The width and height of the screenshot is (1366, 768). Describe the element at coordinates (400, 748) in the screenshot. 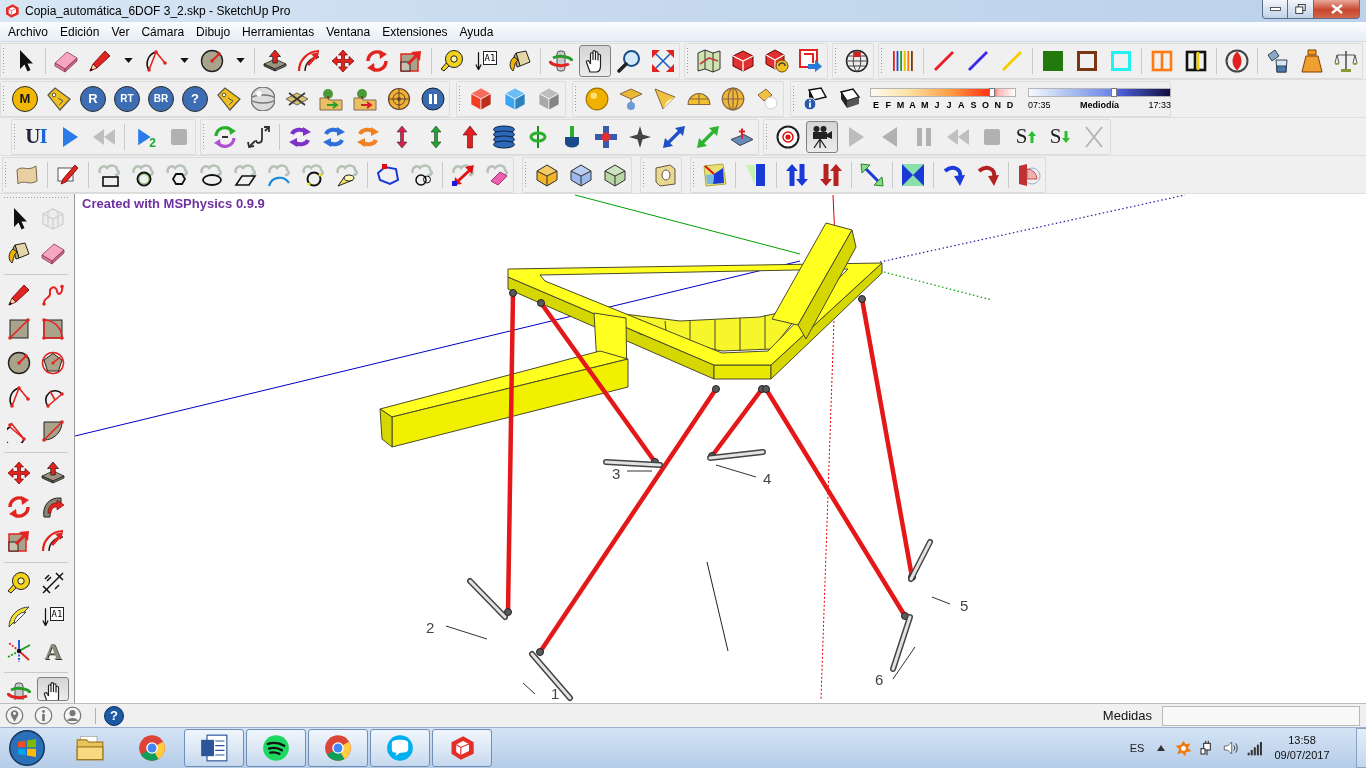

I see `chat-logo-icon` at that location.